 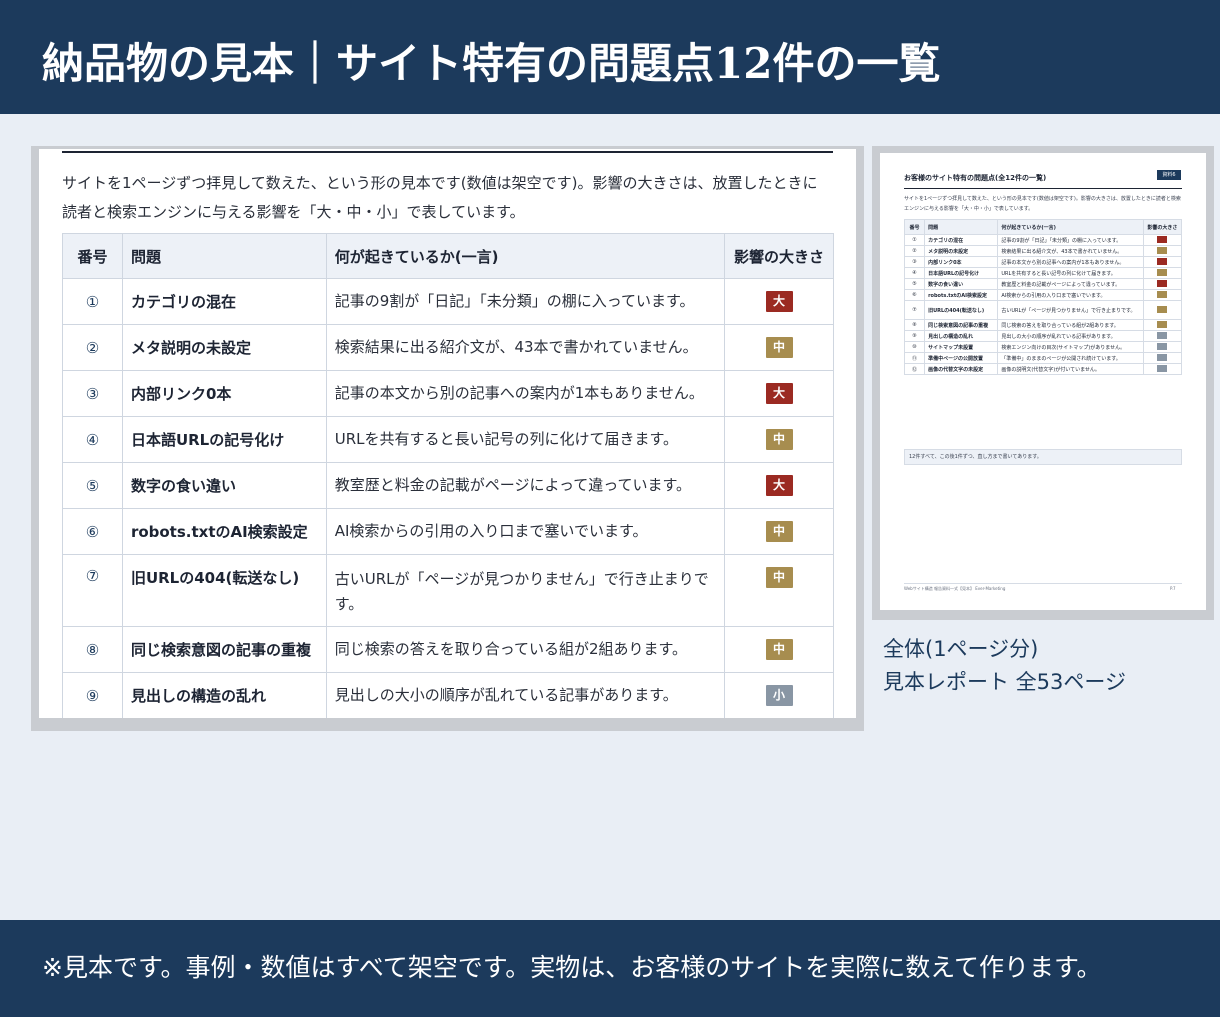 What do you see at coordinates (224, 256) in the screenshot?
I see `column-header-problem: 問題` at bounding box center [224, 256].